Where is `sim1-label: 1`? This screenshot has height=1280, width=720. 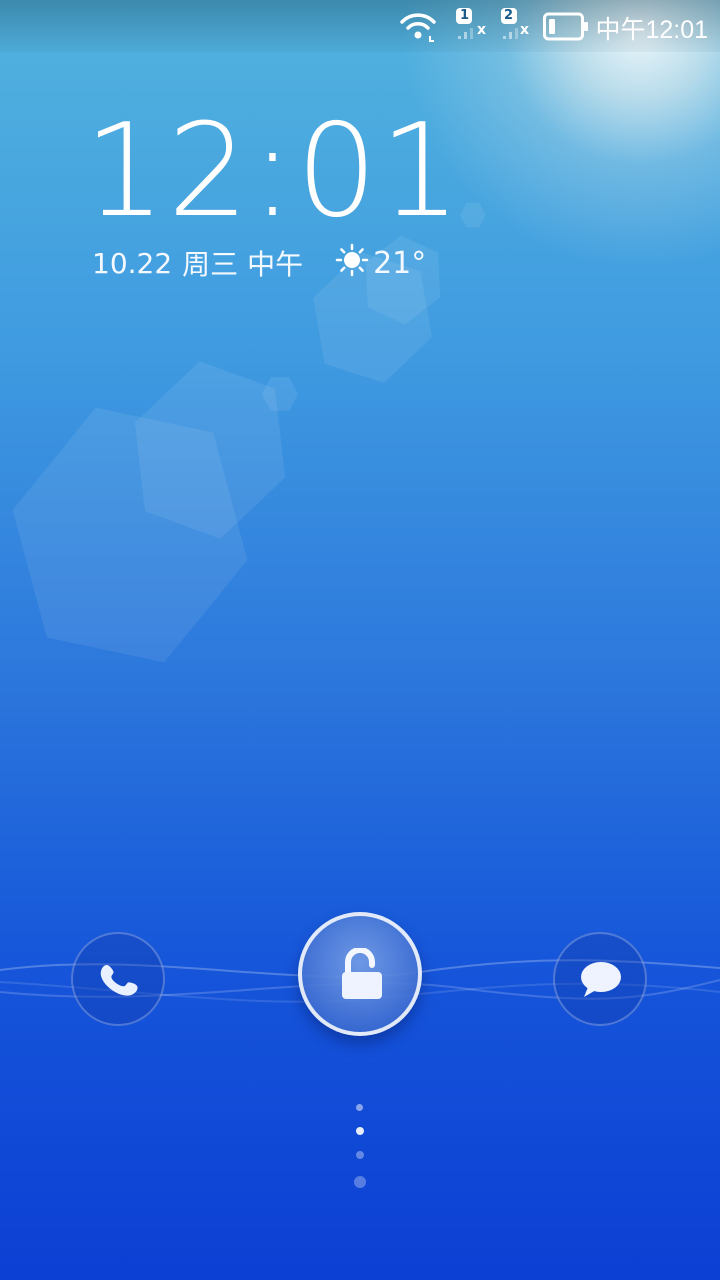 sim1-label: 1 is located at coordinates (465, 15).